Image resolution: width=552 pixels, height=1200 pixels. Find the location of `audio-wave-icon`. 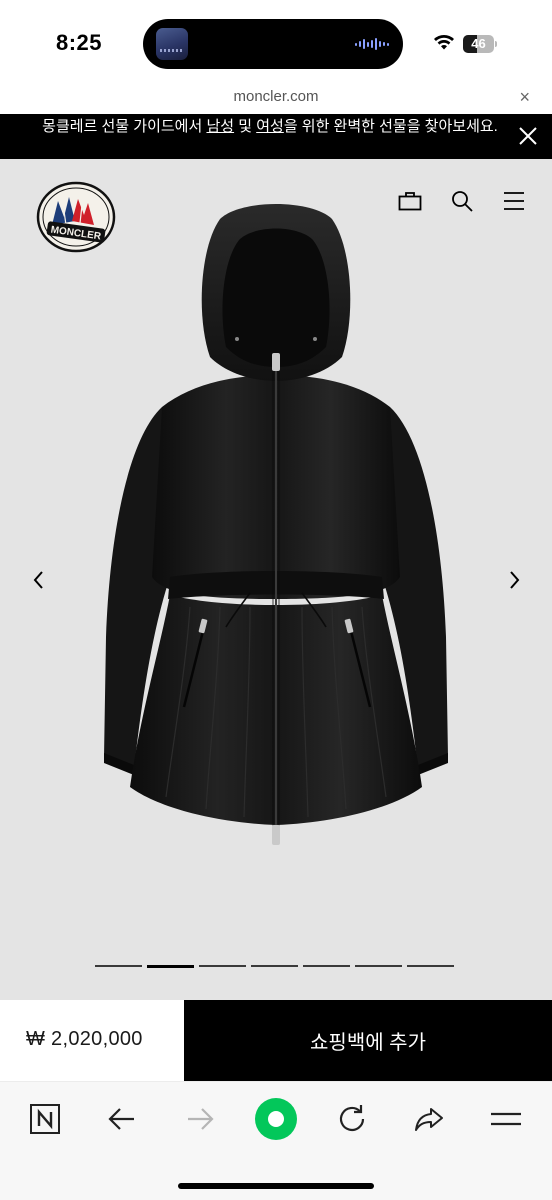

audio-wave-icon is located at coordinates (372, 44).